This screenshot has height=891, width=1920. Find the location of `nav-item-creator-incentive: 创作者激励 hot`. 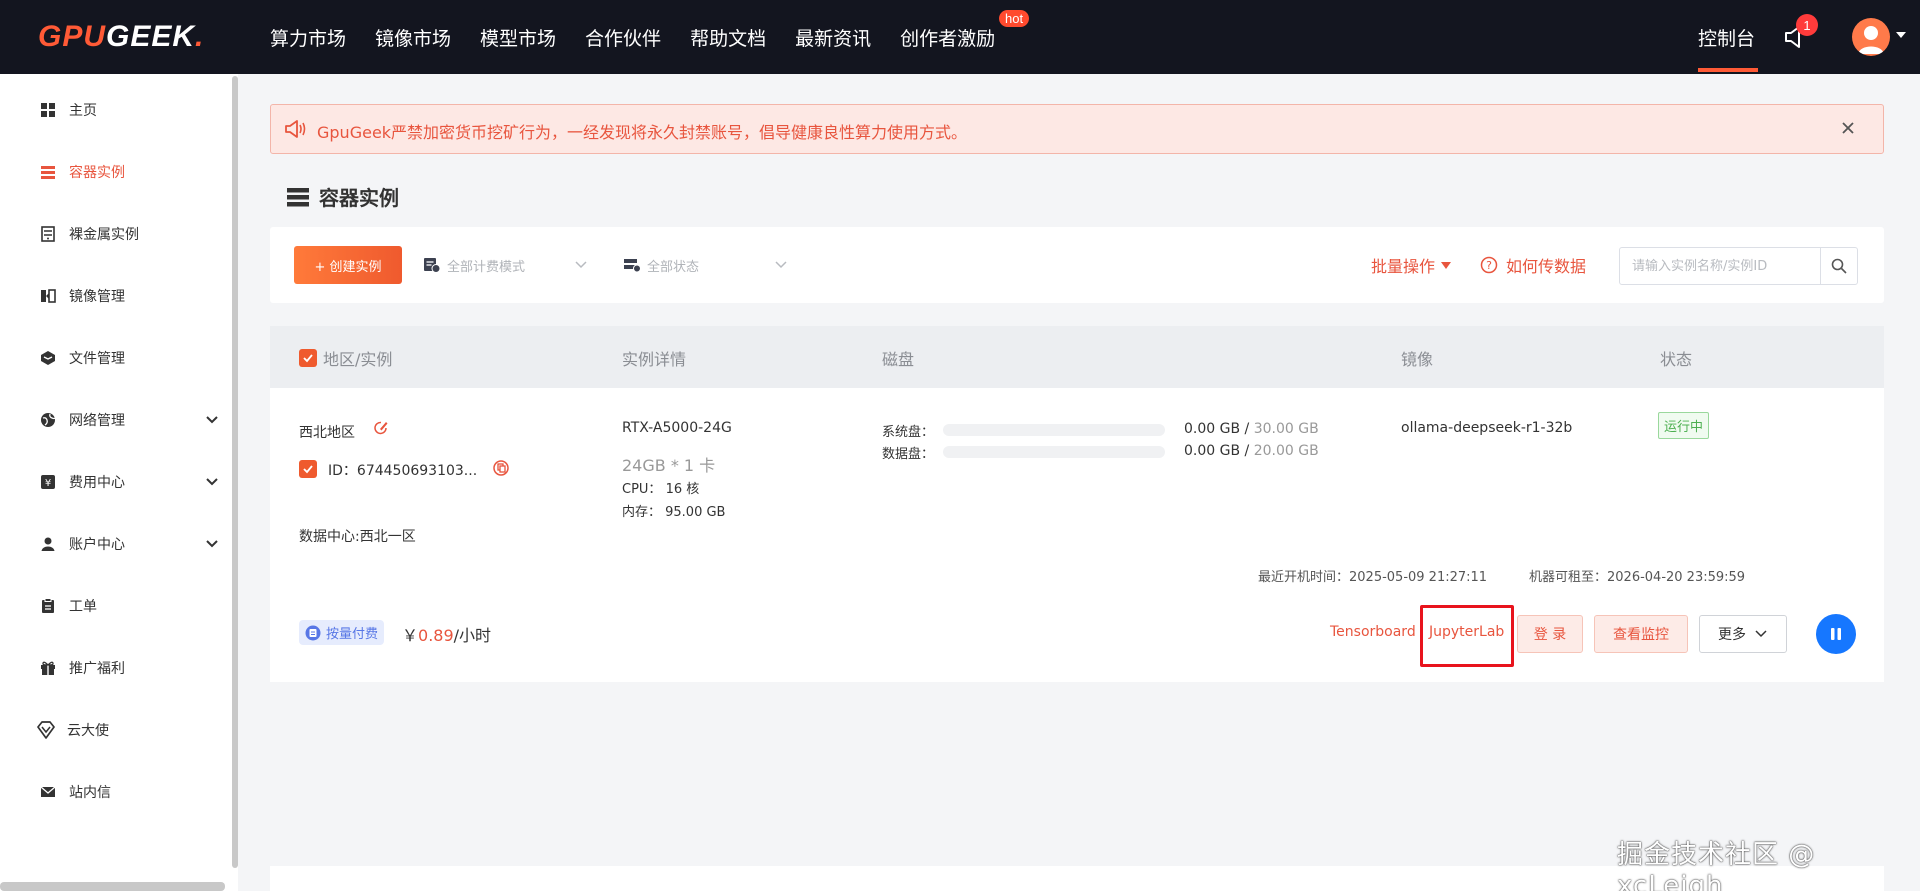

nav-item-creator-incentive: 创作者激励 hot is located at coordinates (965, 30).